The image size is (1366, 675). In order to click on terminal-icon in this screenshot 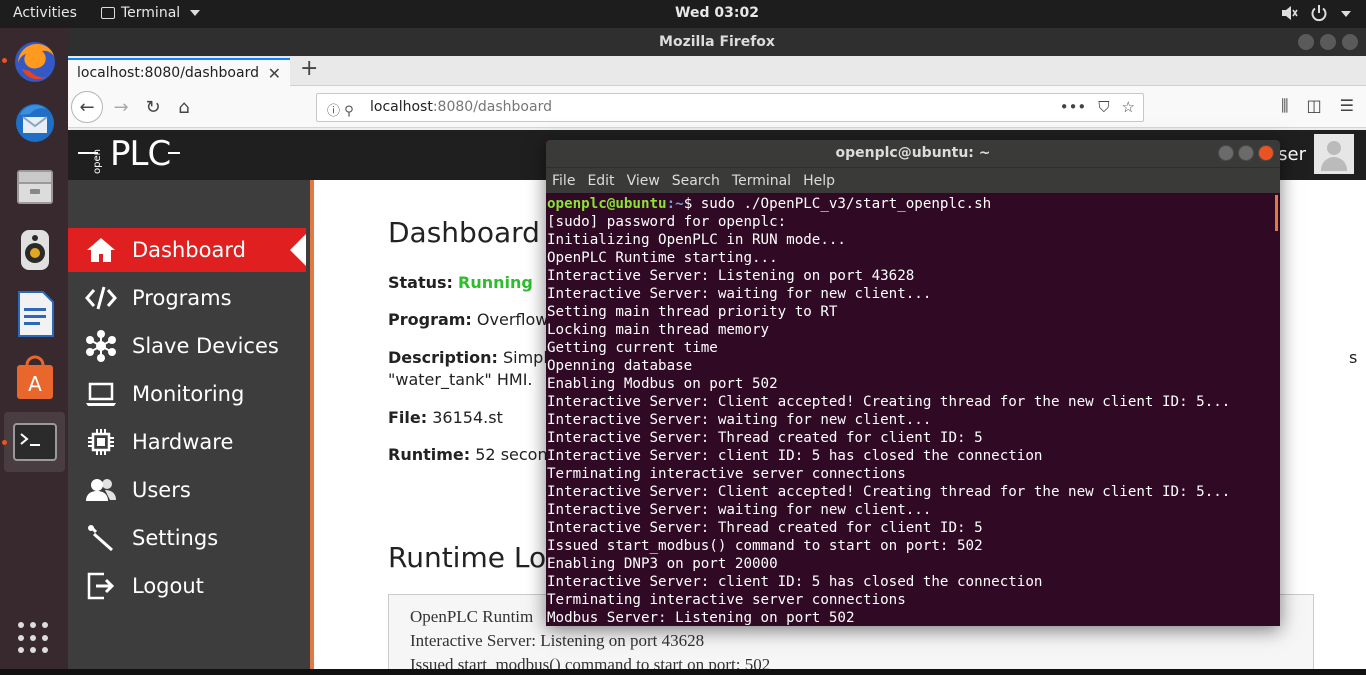, I will do `click(34, 442)`.